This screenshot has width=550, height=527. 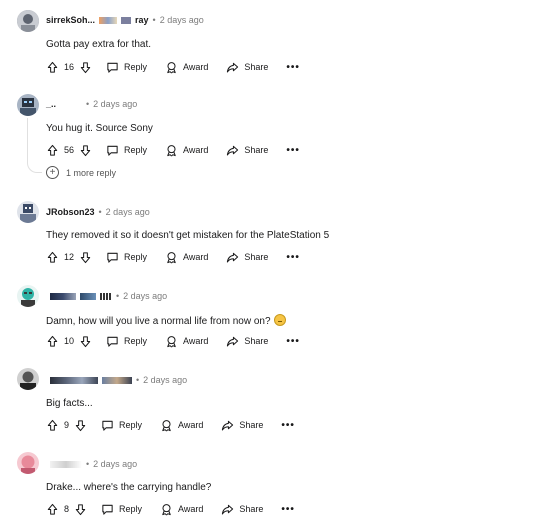 What do you see at coordinates (27, 140) in the screenshot?
I see `thread-line` at bounding box center [27, 140].